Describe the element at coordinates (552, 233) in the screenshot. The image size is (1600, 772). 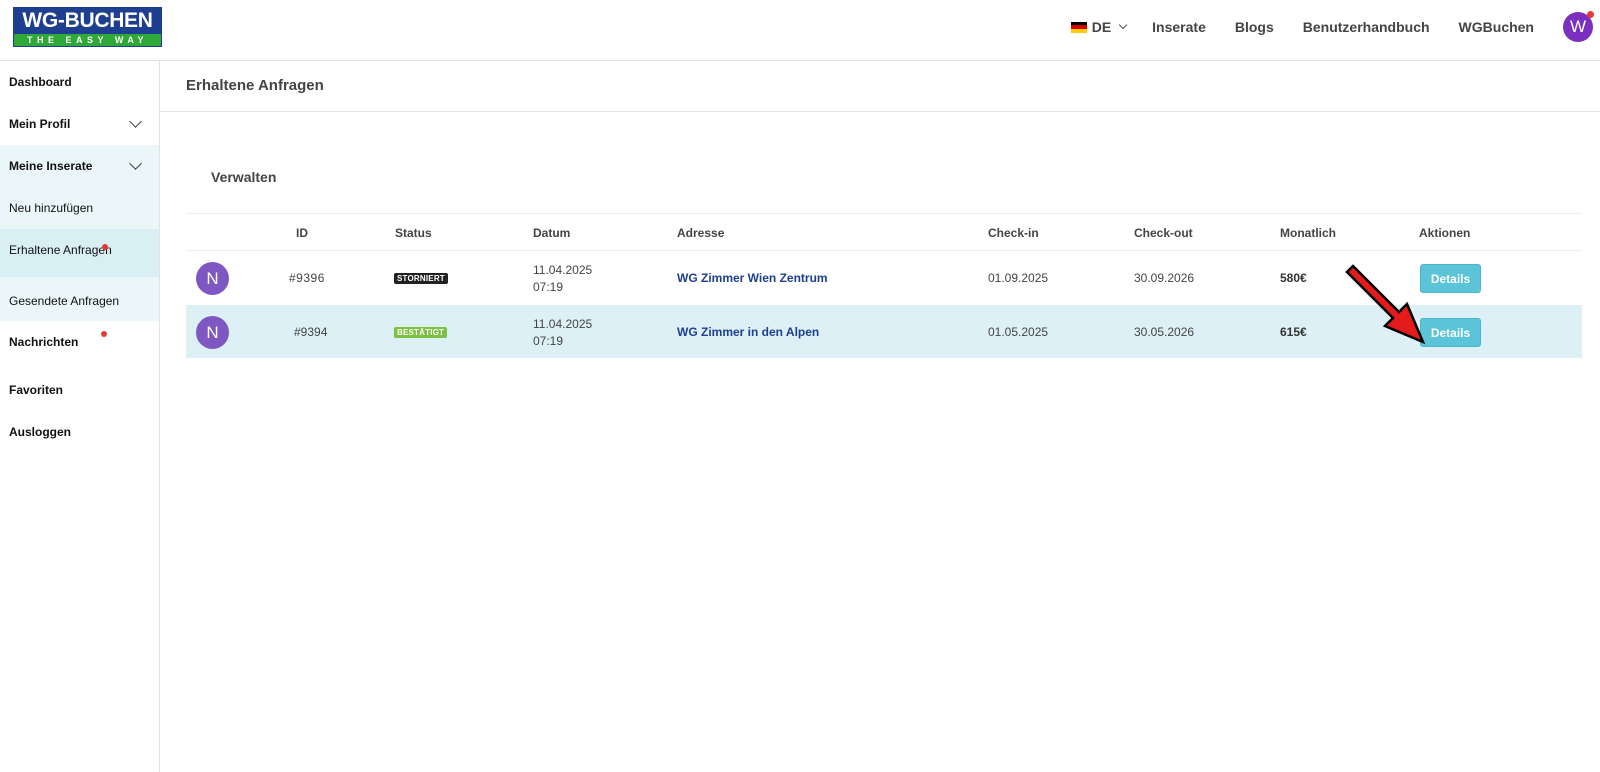
I see `column-header-datum: Datum` at that location.